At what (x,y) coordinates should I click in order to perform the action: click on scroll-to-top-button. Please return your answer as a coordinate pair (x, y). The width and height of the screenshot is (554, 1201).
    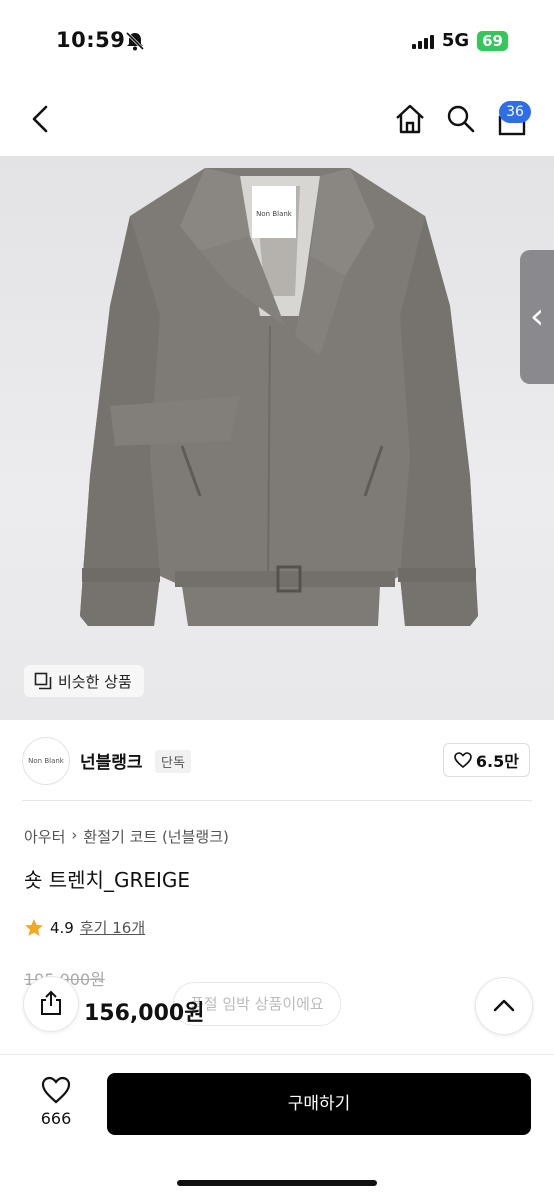
    Looking at the image, I should click on (504, 1006).